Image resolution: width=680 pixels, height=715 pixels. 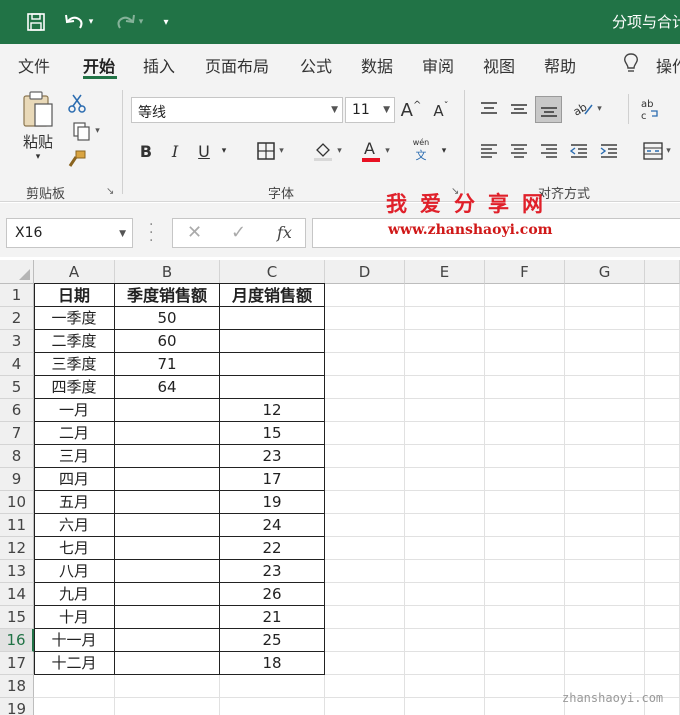 What do you see at coordinates (605, 295) in the screenshot?
I see `cell-g1` at bounding box center [605, 295].